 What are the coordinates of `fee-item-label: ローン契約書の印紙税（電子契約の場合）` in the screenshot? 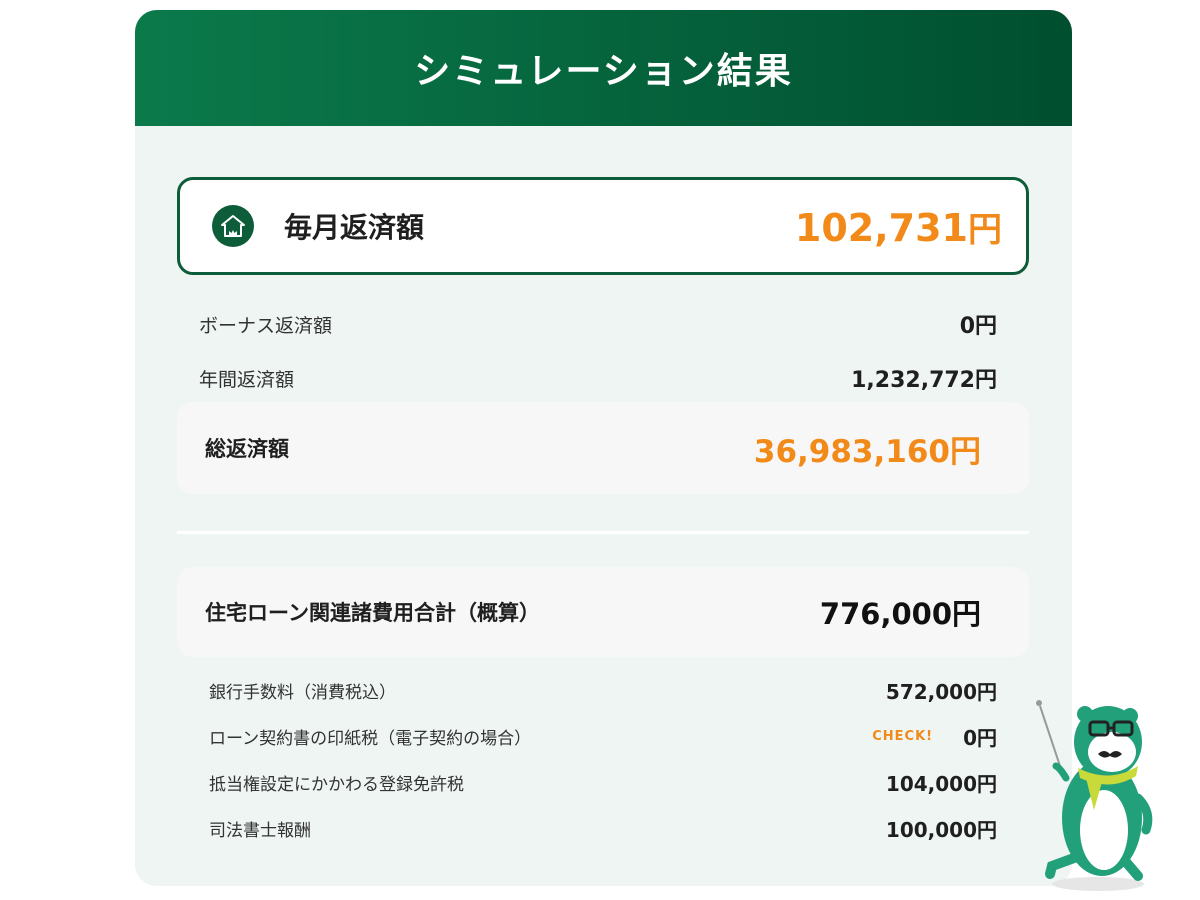 It's located at (370, 739).